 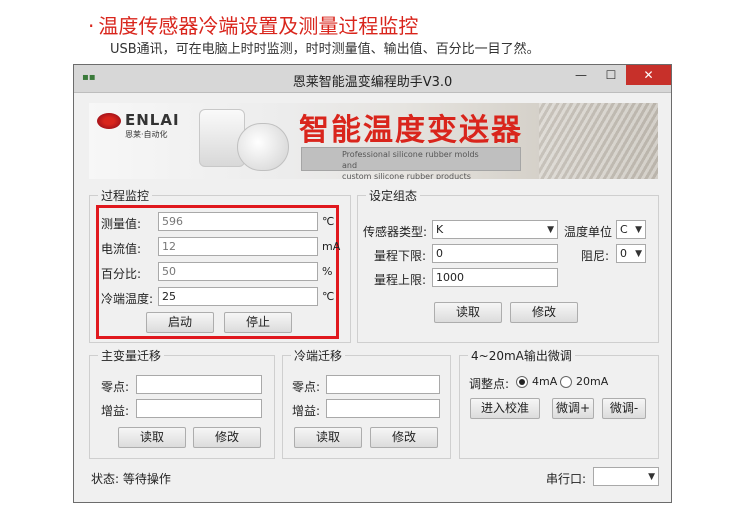 I want to click on status-text: 状态: 等待操作, so click(x=131, y=479).